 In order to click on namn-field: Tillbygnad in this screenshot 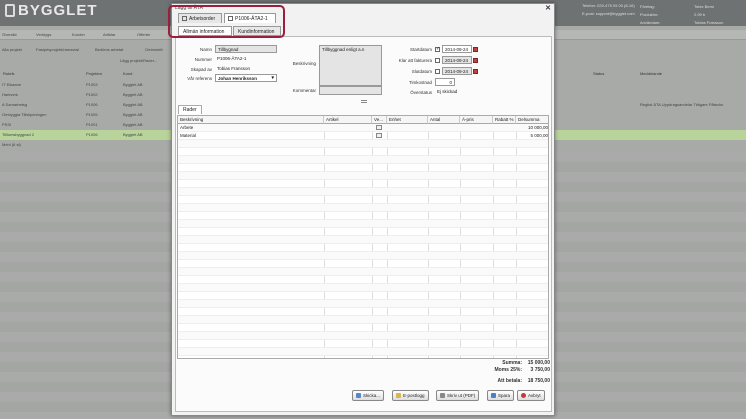, I will do `click(246, 49)`.